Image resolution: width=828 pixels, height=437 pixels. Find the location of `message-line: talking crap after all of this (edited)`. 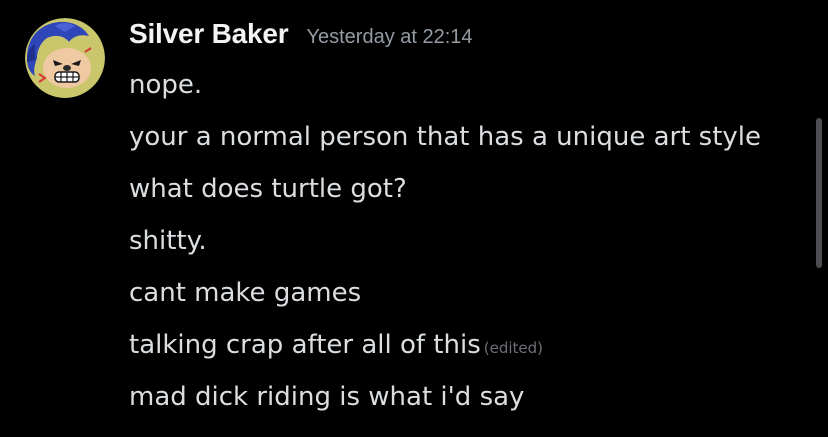

message-line: talking crap after all of this (edited) is located at coordinates (445, 352).